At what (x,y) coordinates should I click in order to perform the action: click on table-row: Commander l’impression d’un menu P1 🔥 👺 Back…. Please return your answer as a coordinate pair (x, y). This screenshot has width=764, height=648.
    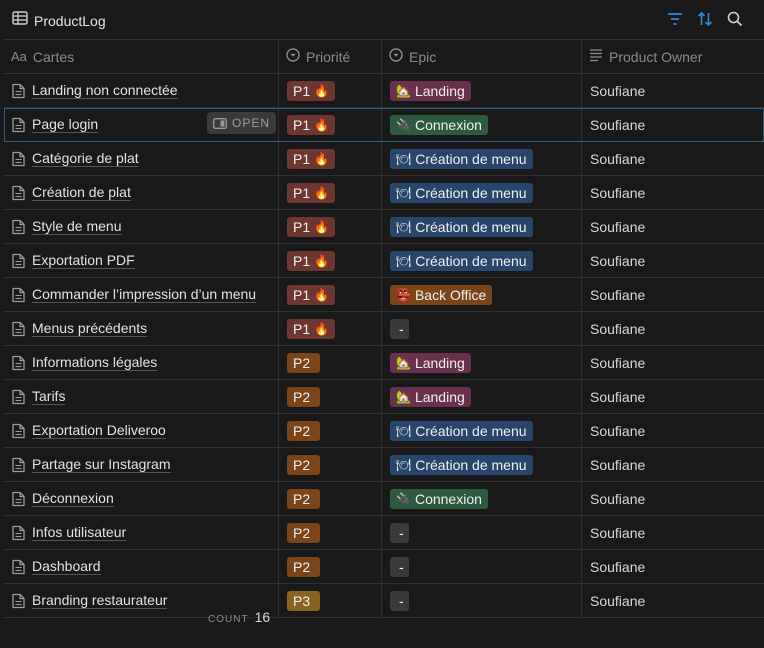
    Looking at the image, I should click on (384, 295).